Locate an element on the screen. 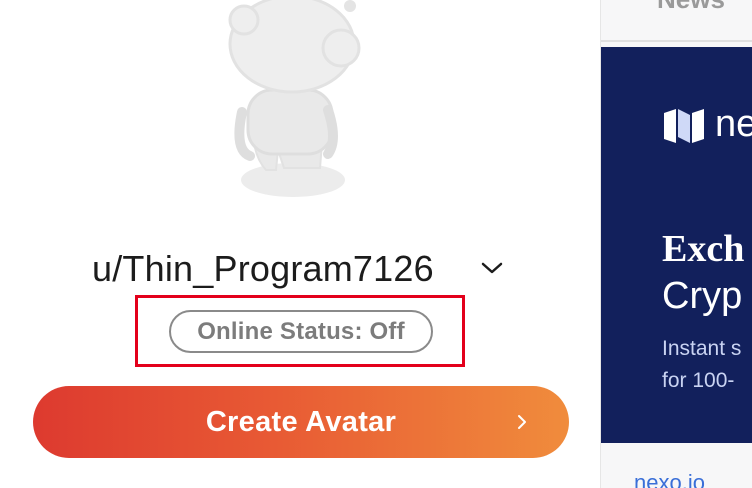 Image resolution: width=752 pixels, height=488 pixels. chevron-right-icon is located at coordinates (522, 422).